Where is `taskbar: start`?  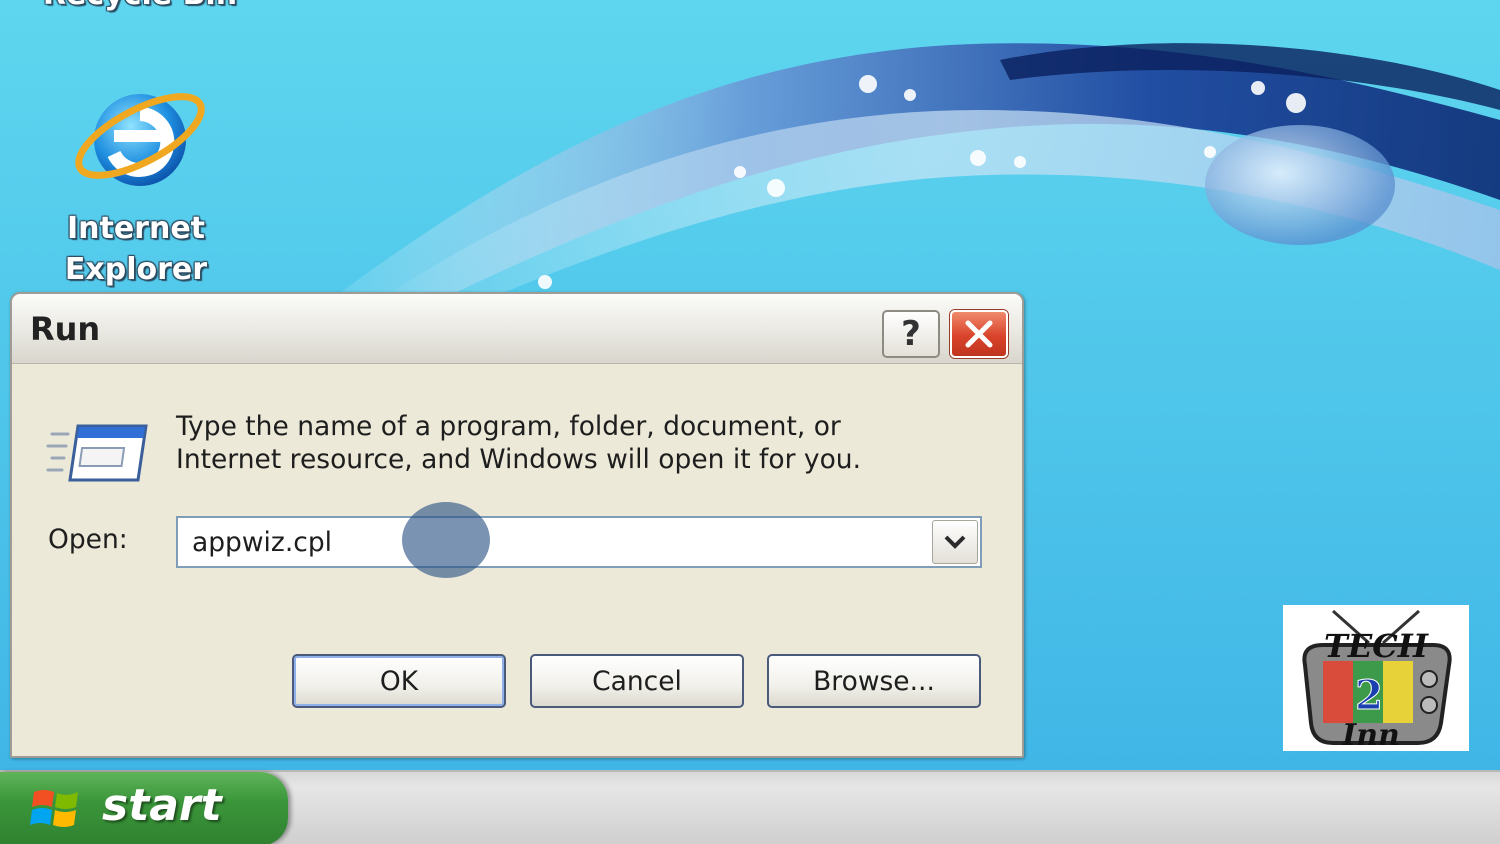
taskbar: start is located at coordinates (750, 807).